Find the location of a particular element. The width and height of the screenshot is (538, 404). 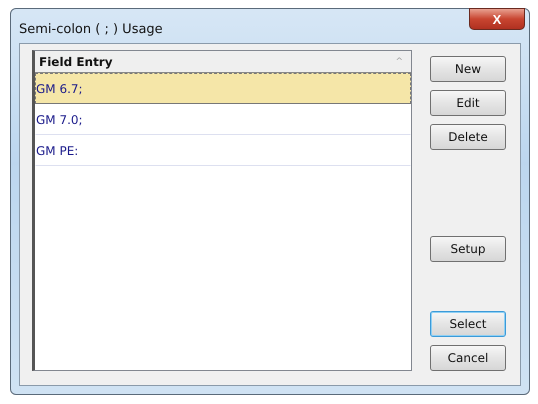

dialog-button: Select is located at coordinates (468, 324).